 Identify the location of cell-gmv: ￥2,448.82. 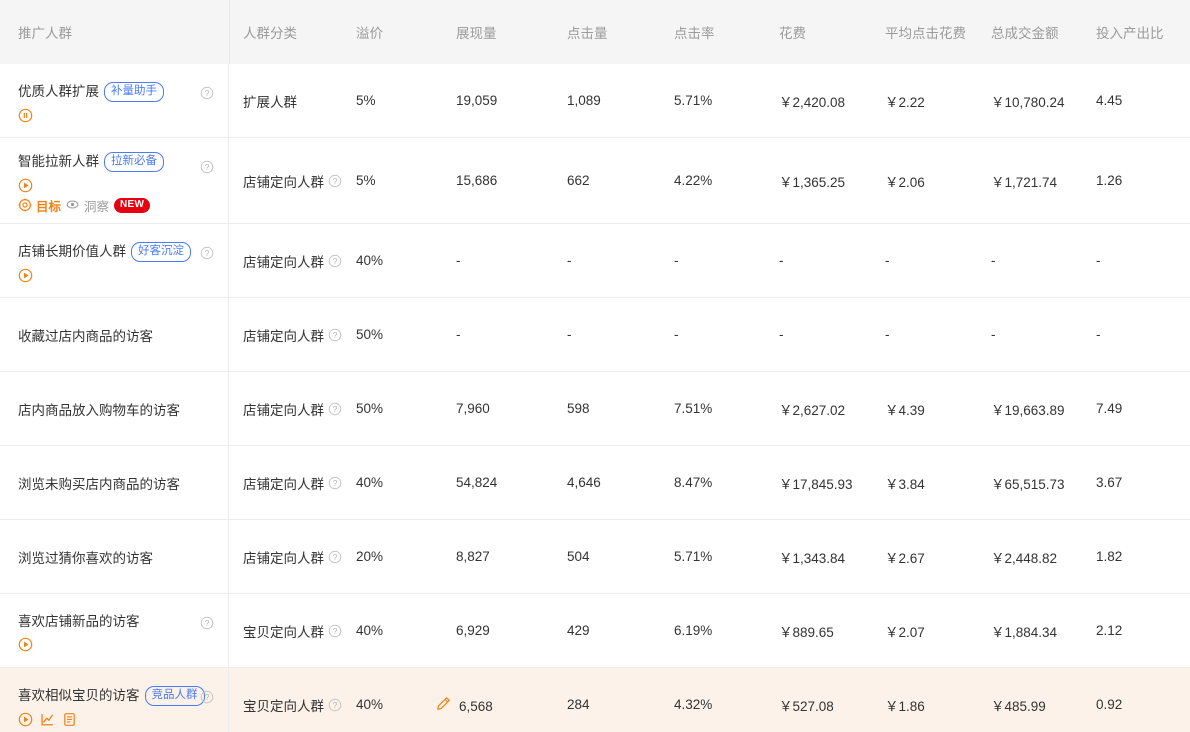
(1024, 558).